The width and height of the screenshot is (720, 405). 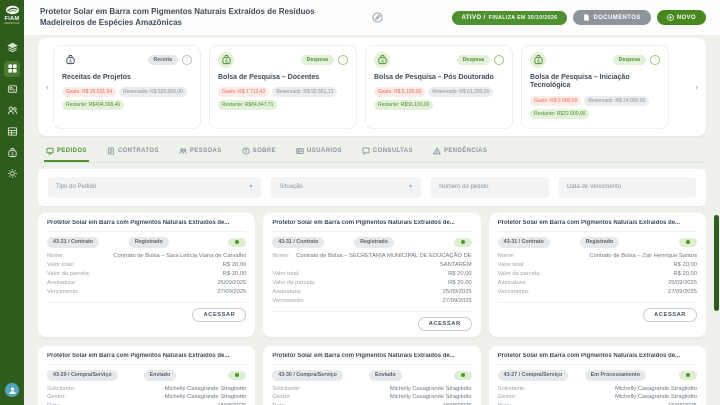 I want to click on status-finaliza-button: ATIVO / FINALIZA EM 30/10/2026, so click(x=509, y=17).